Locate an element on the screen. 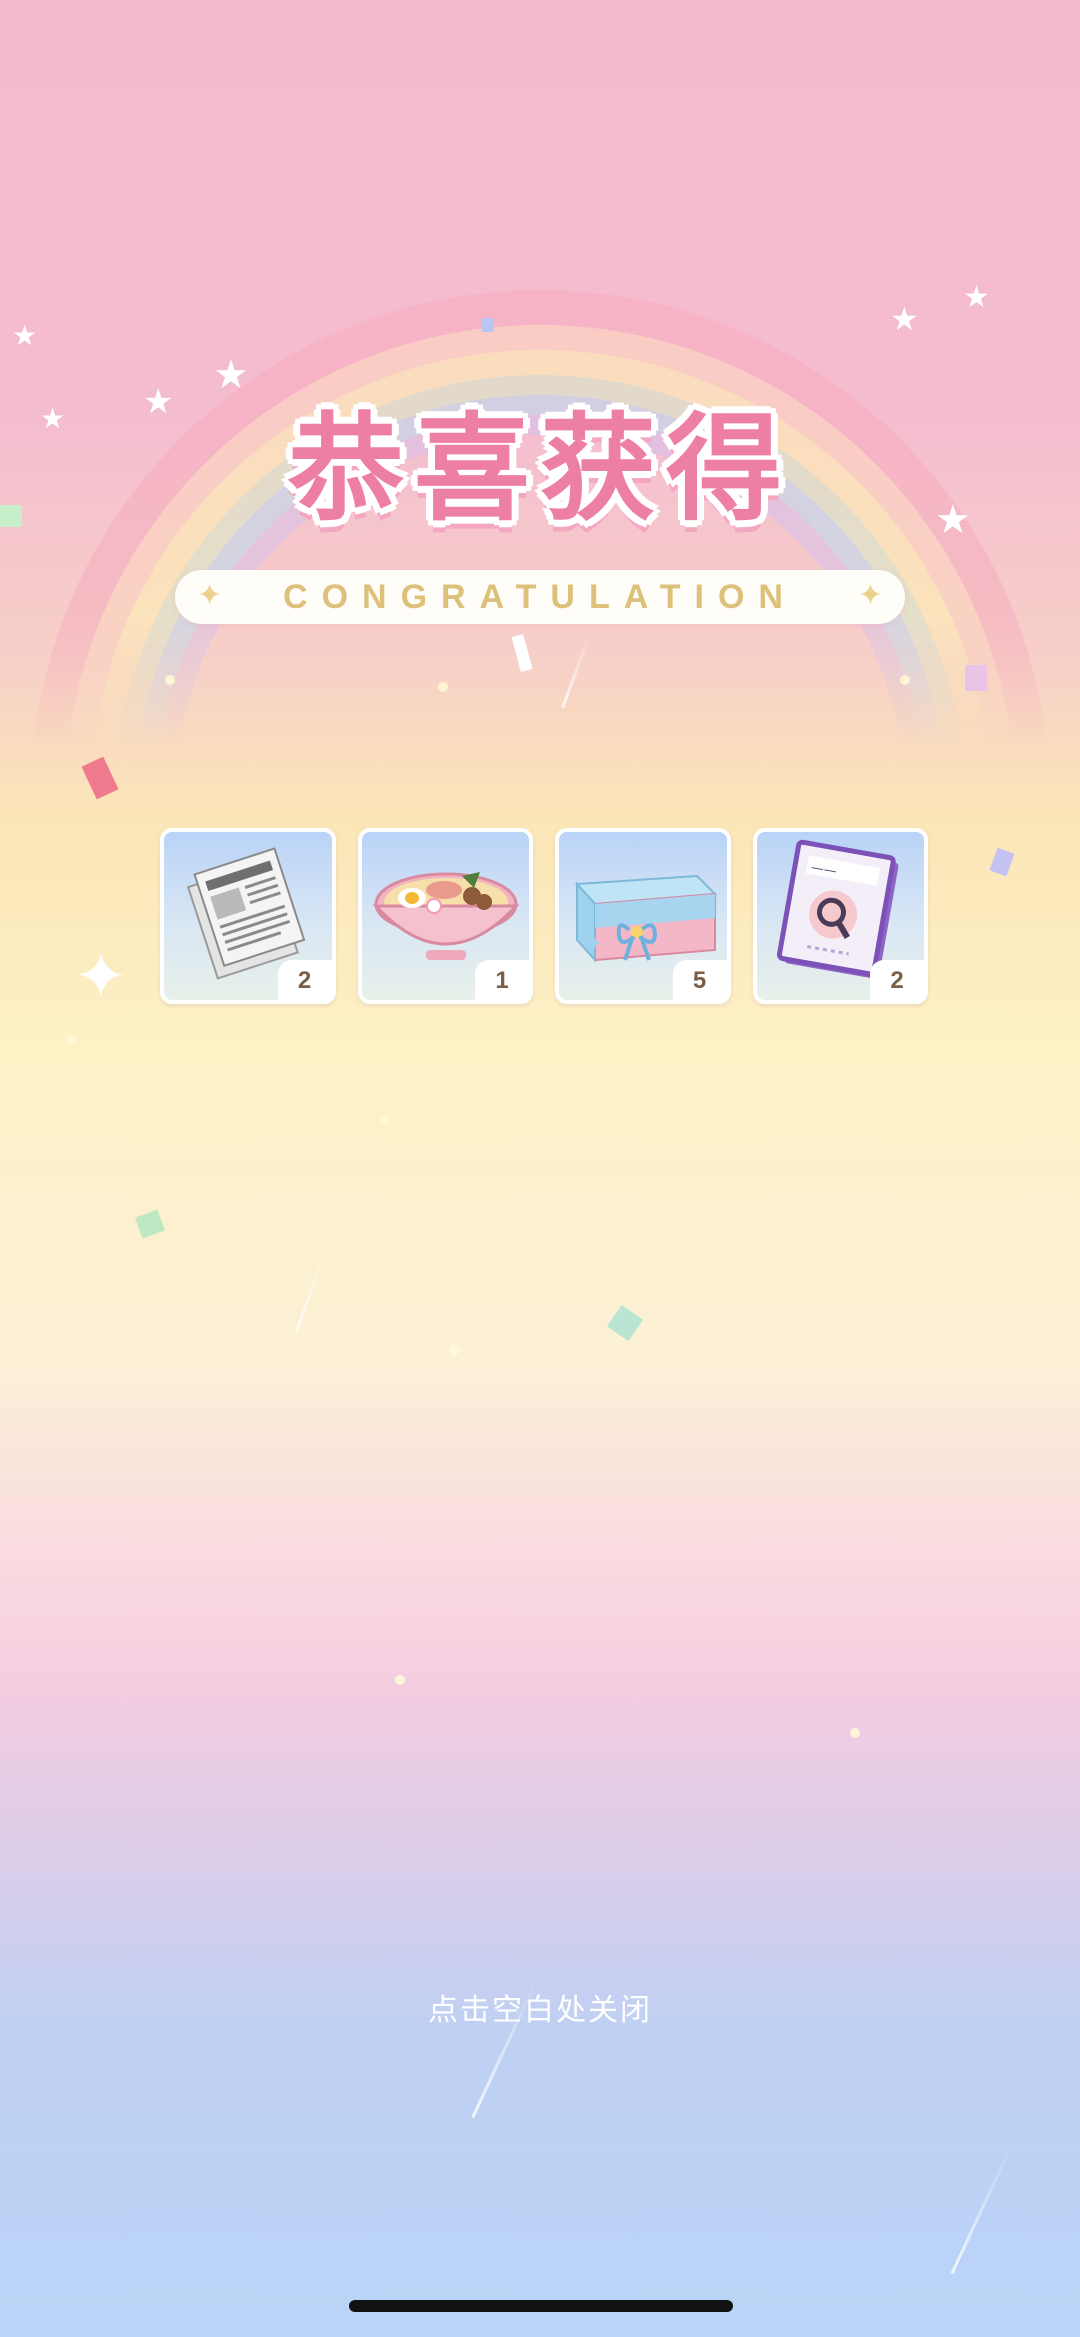  reward-list: 2 1 ✦ 5 —— 2 is located at coordinates (544, 916).